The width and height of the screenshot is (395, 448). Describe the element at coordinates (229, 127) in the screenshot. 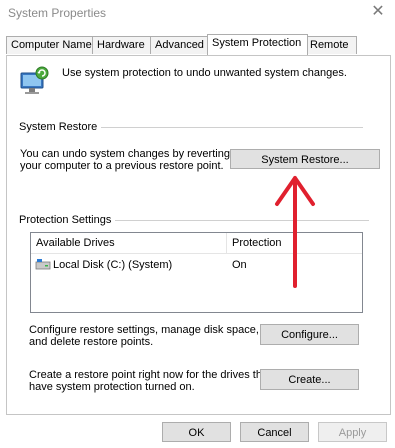

I see `system-restore-divider` at that location.